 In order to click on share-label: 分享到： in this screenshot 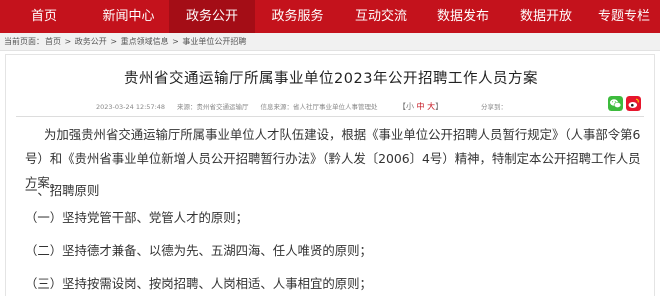, I will do `click(494, 107)`.